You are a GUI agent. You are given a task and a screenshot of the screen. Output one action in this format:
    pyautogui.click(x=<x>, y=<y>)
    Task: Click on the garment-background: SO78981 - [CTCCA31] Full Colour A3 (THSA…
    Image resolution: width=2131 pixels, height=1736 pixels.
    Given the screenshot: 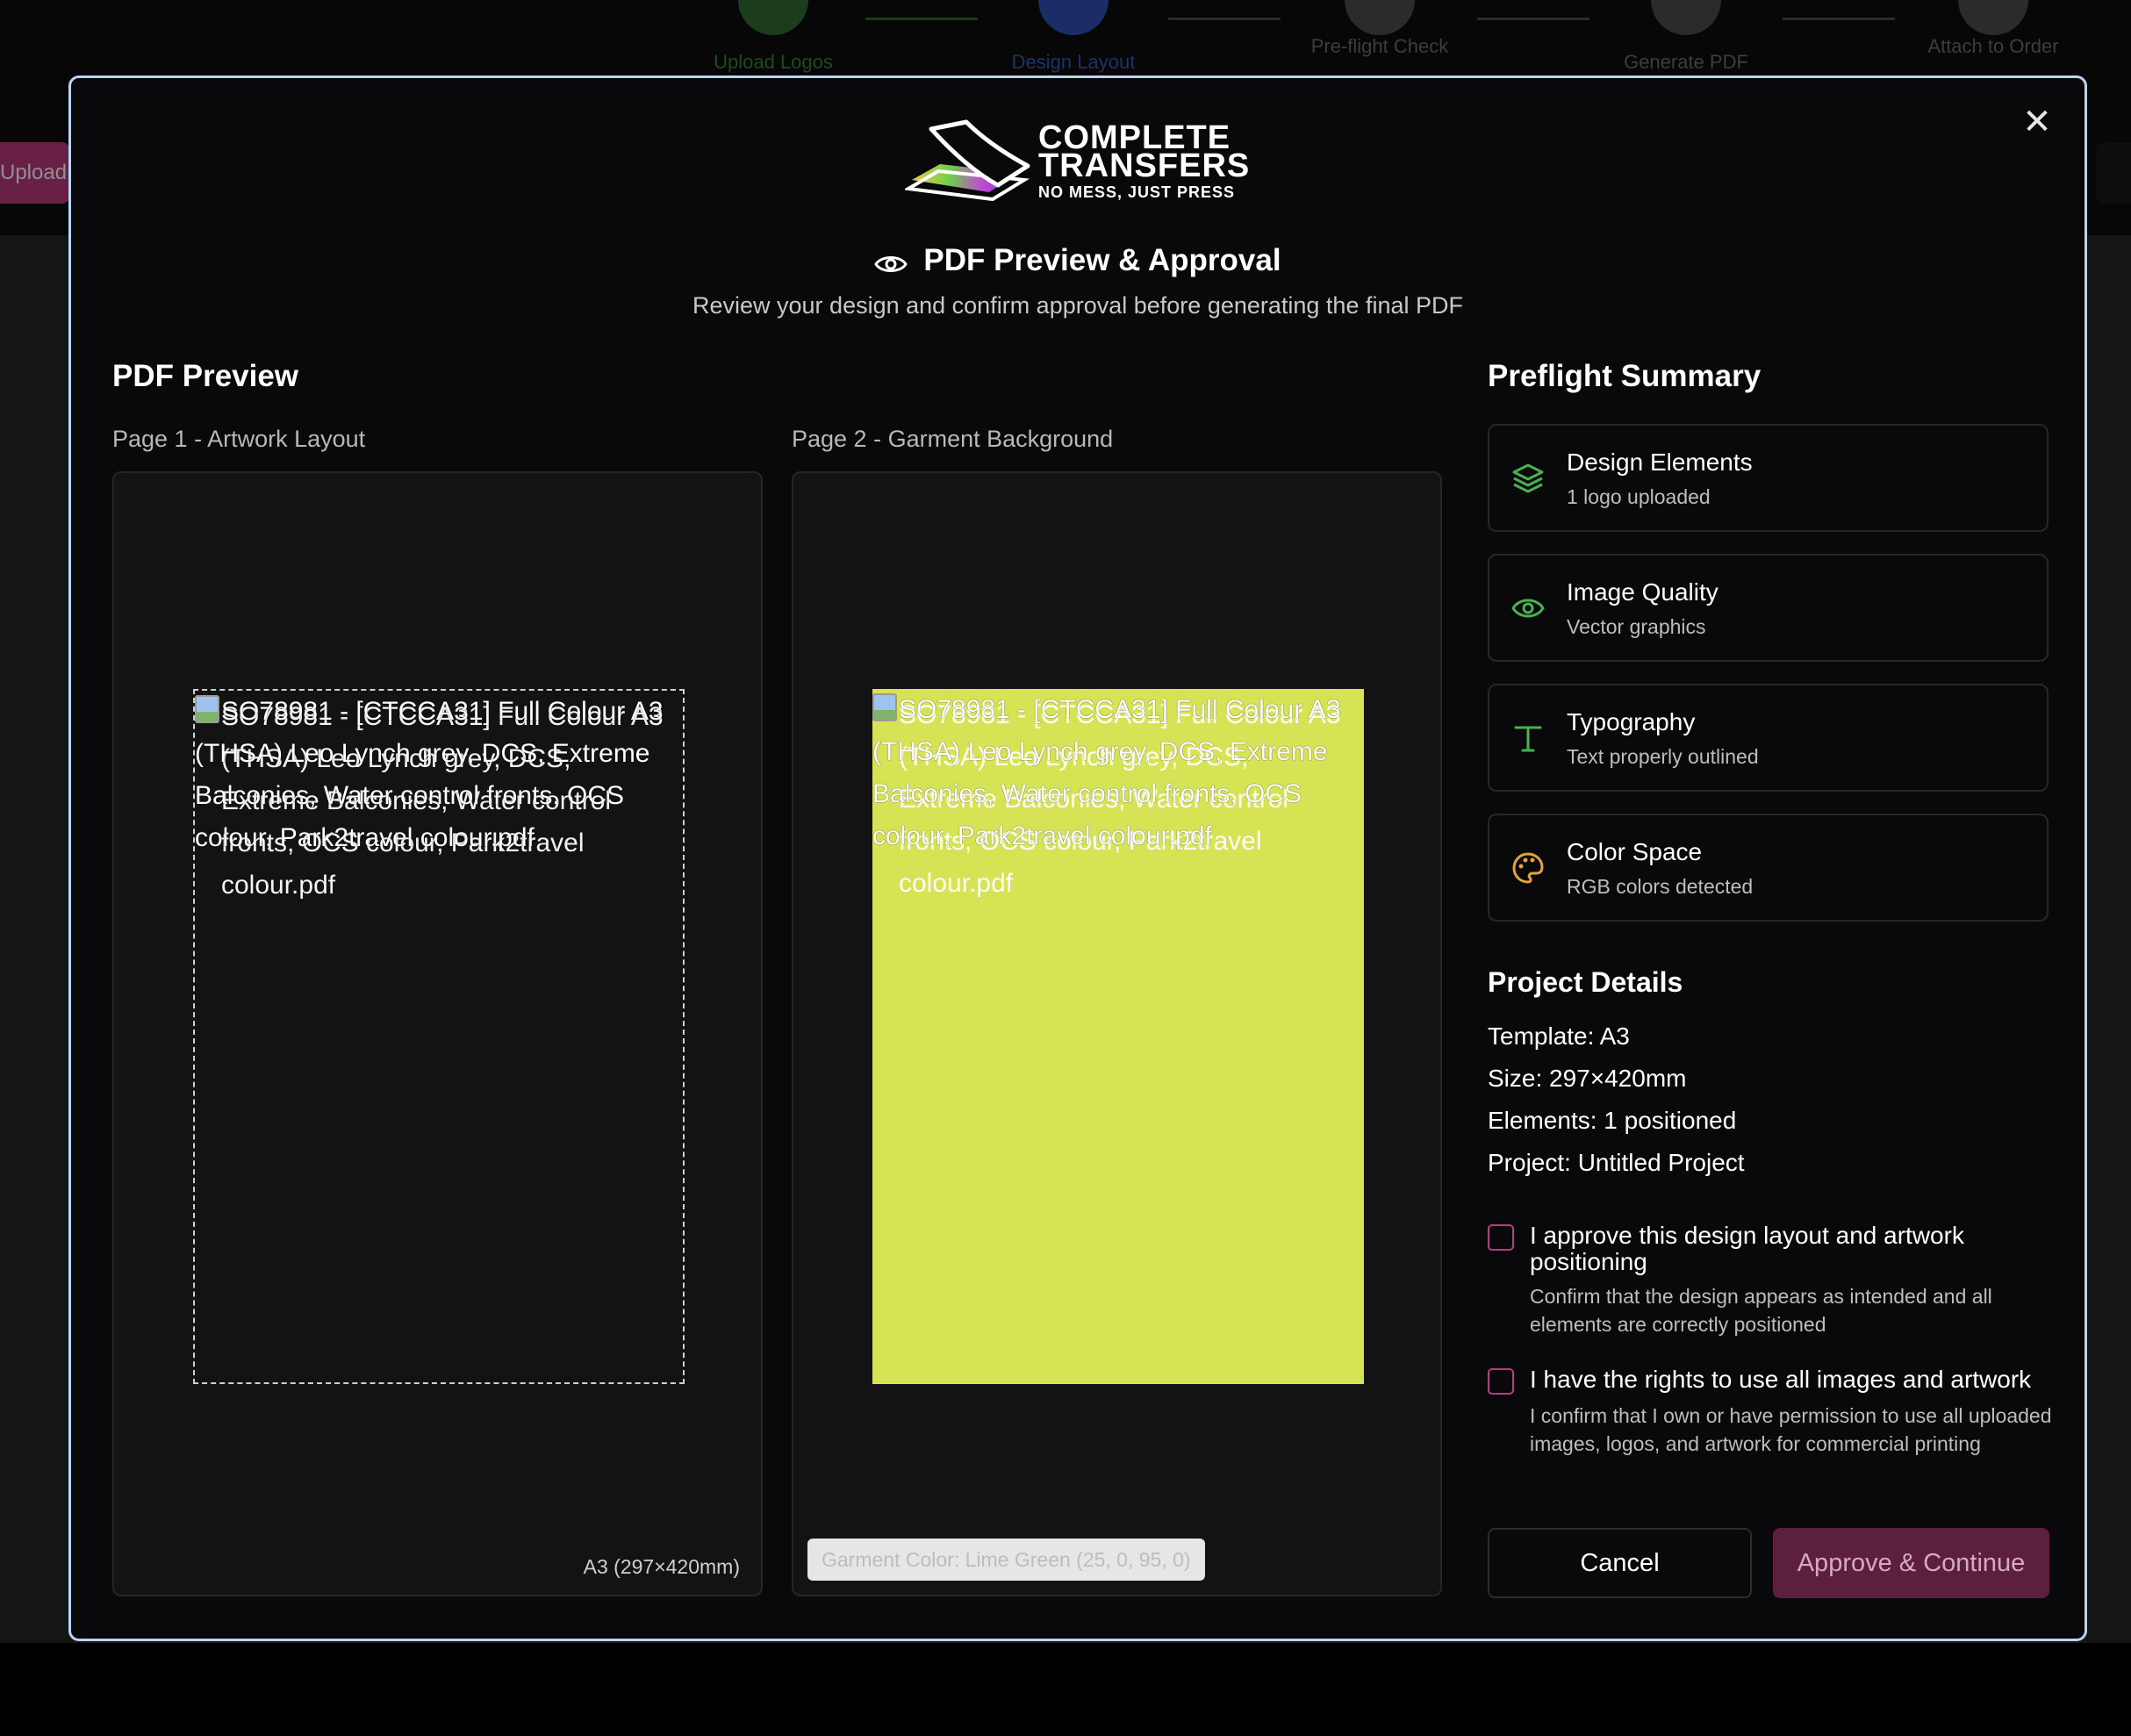 What is the action you would take?
    pyautogui.click(x=1118, y=1036)
    